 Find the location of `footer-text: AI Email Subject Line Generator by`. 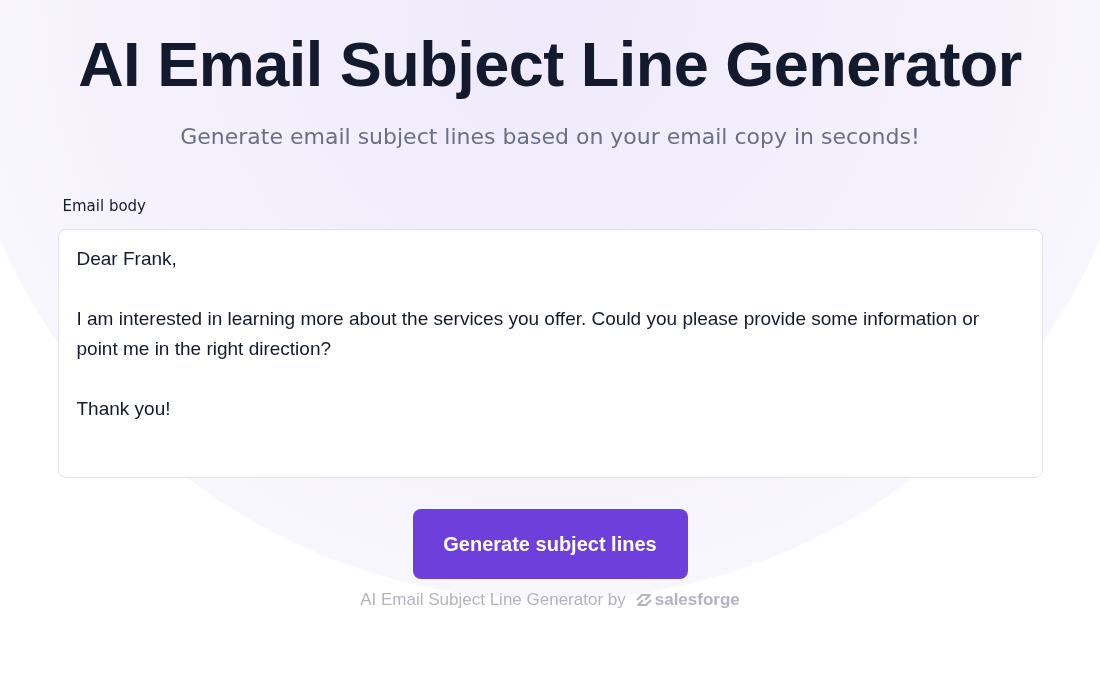

footer-text: AI Email Subject Line Generator by is located at coordinates (493, 600).